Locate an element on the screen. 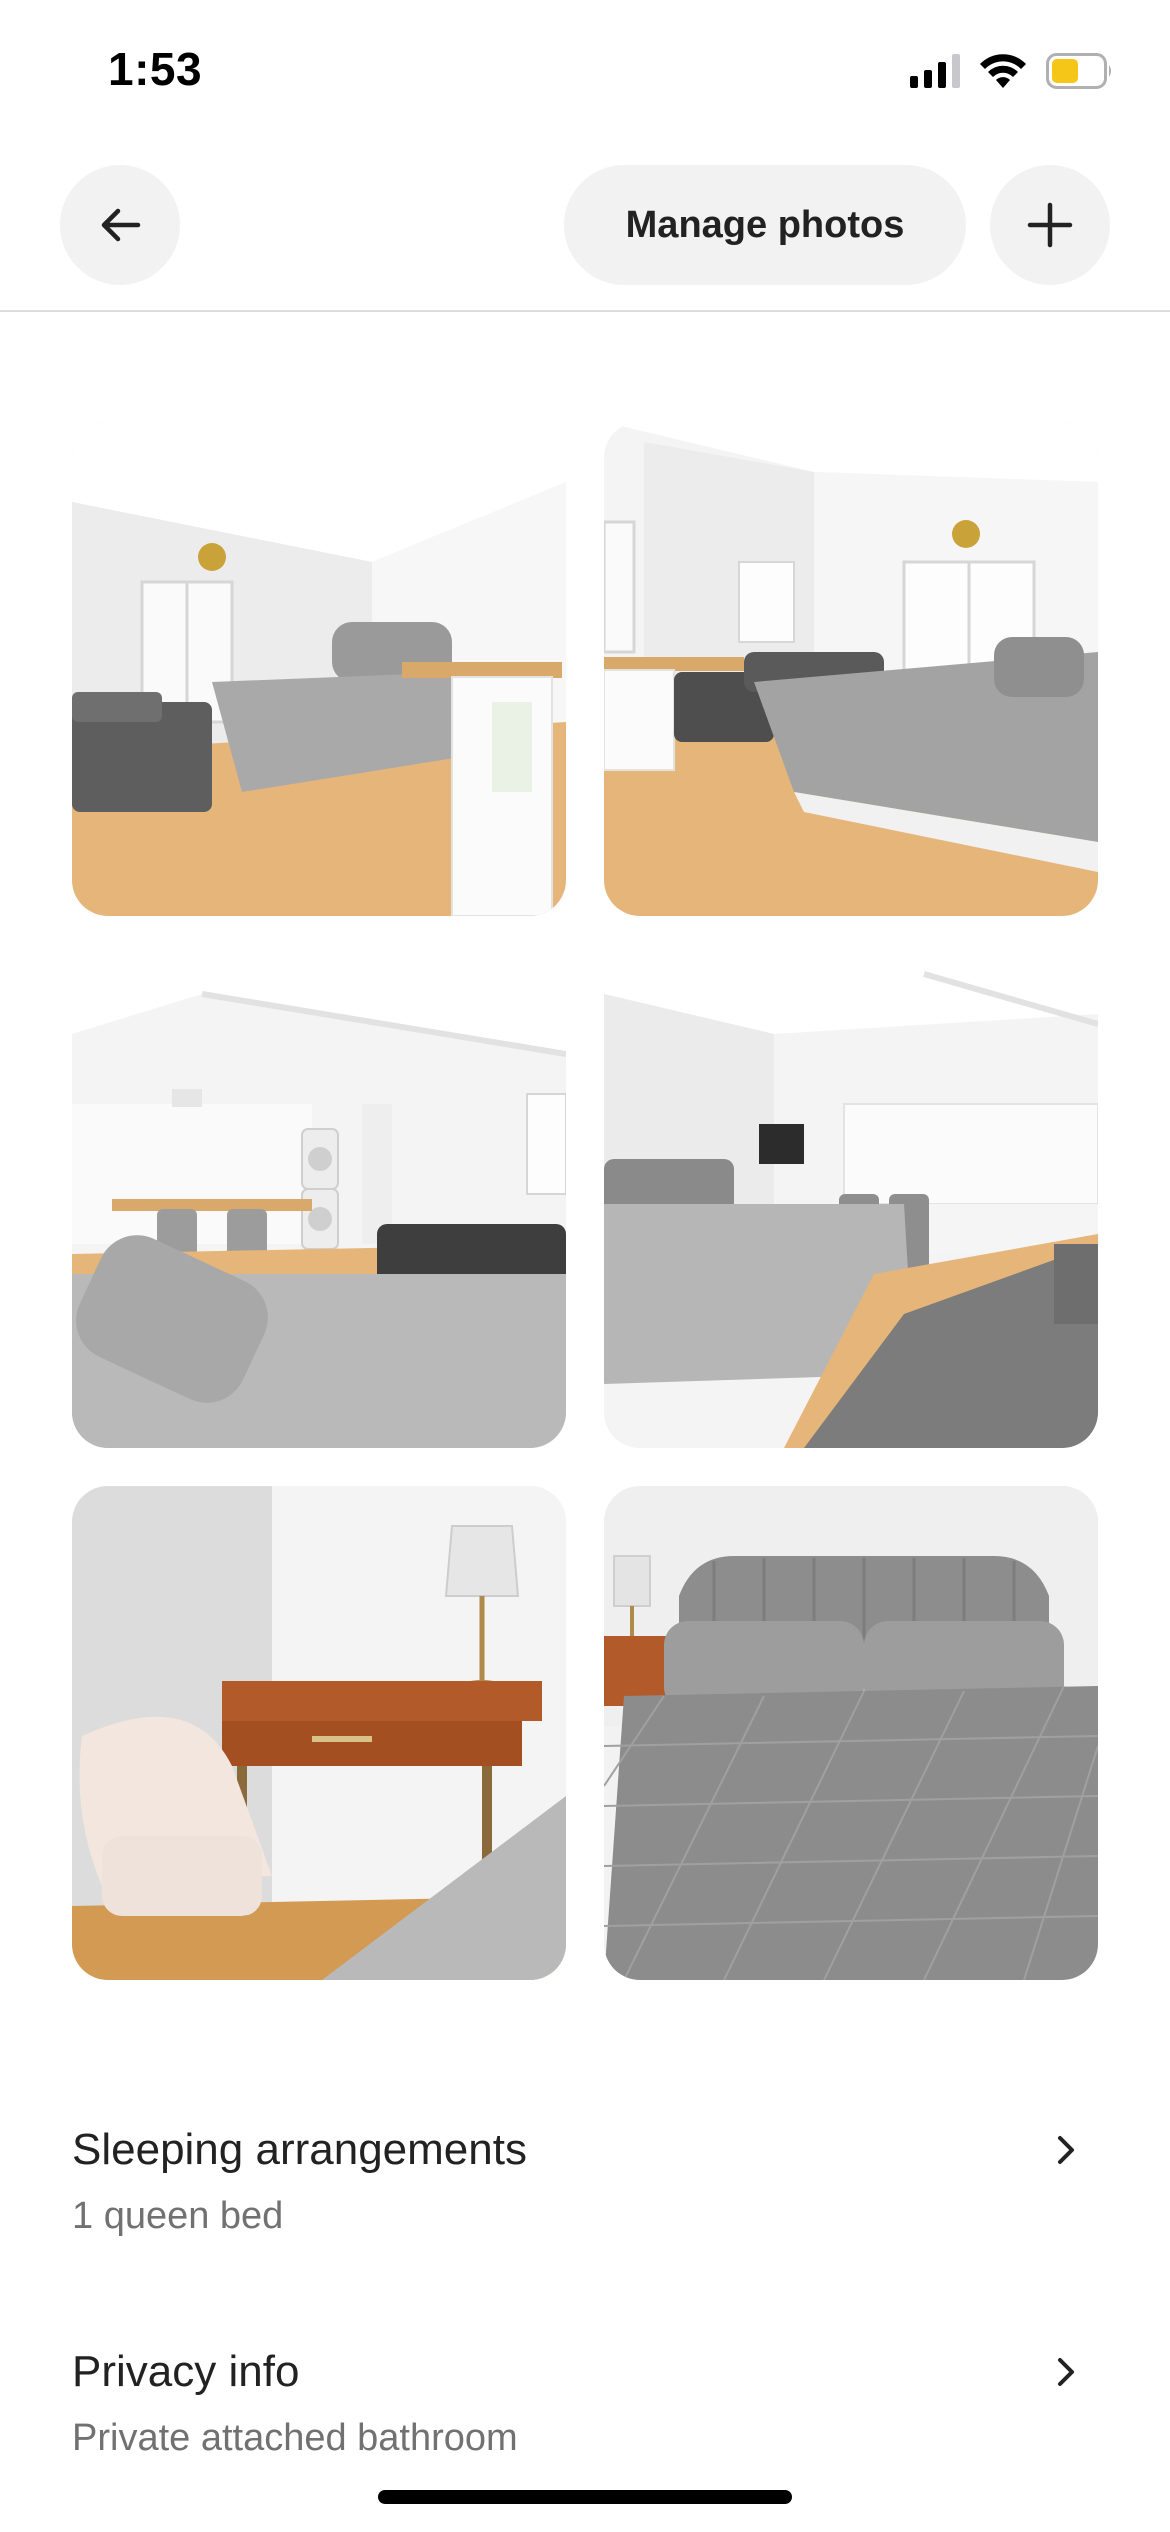  arrow-left-icon is located at coordinates (121, 225).